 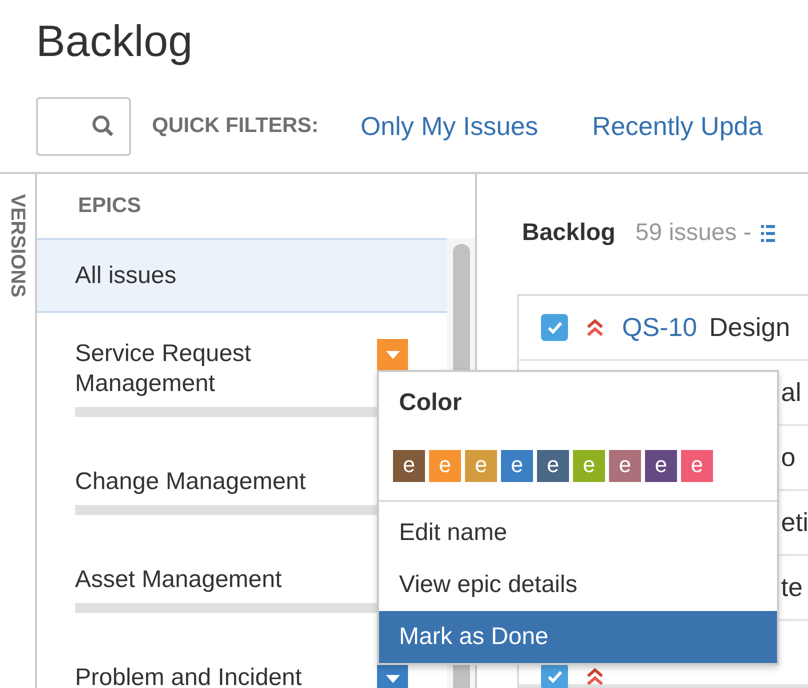 What do you see at coordinates (792, 587) in the screenshot?
I see `issue-summary: te` at bounding box center [792, 587].